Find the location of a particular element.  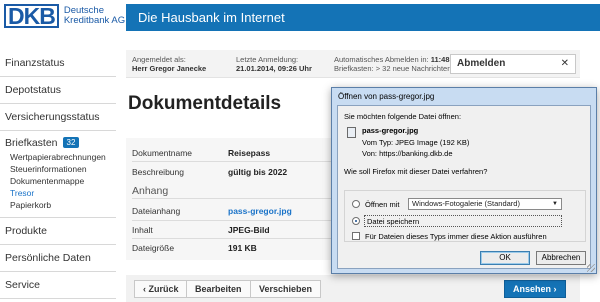

last-login-info: Letzte Anmeldung: 21.01.2014, 09:26 Uhr is located at coordinates (274, 64).